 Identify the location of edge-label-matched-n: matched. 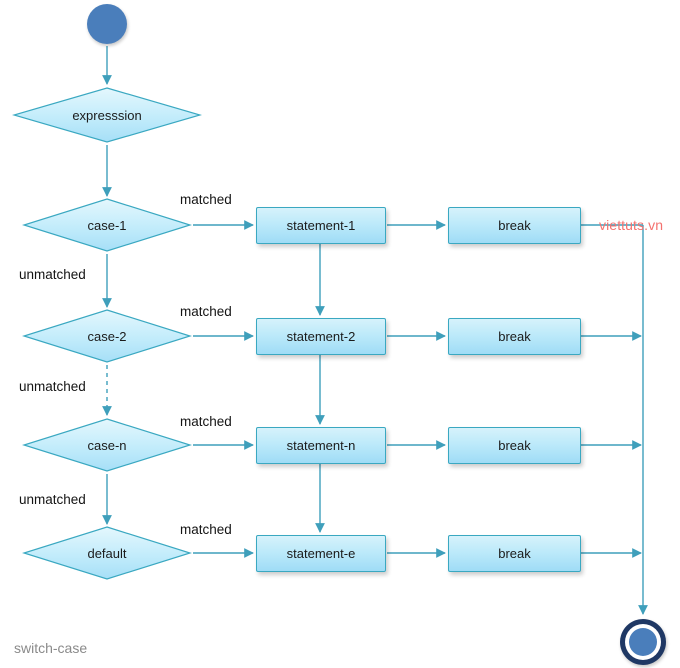
(206, 421).